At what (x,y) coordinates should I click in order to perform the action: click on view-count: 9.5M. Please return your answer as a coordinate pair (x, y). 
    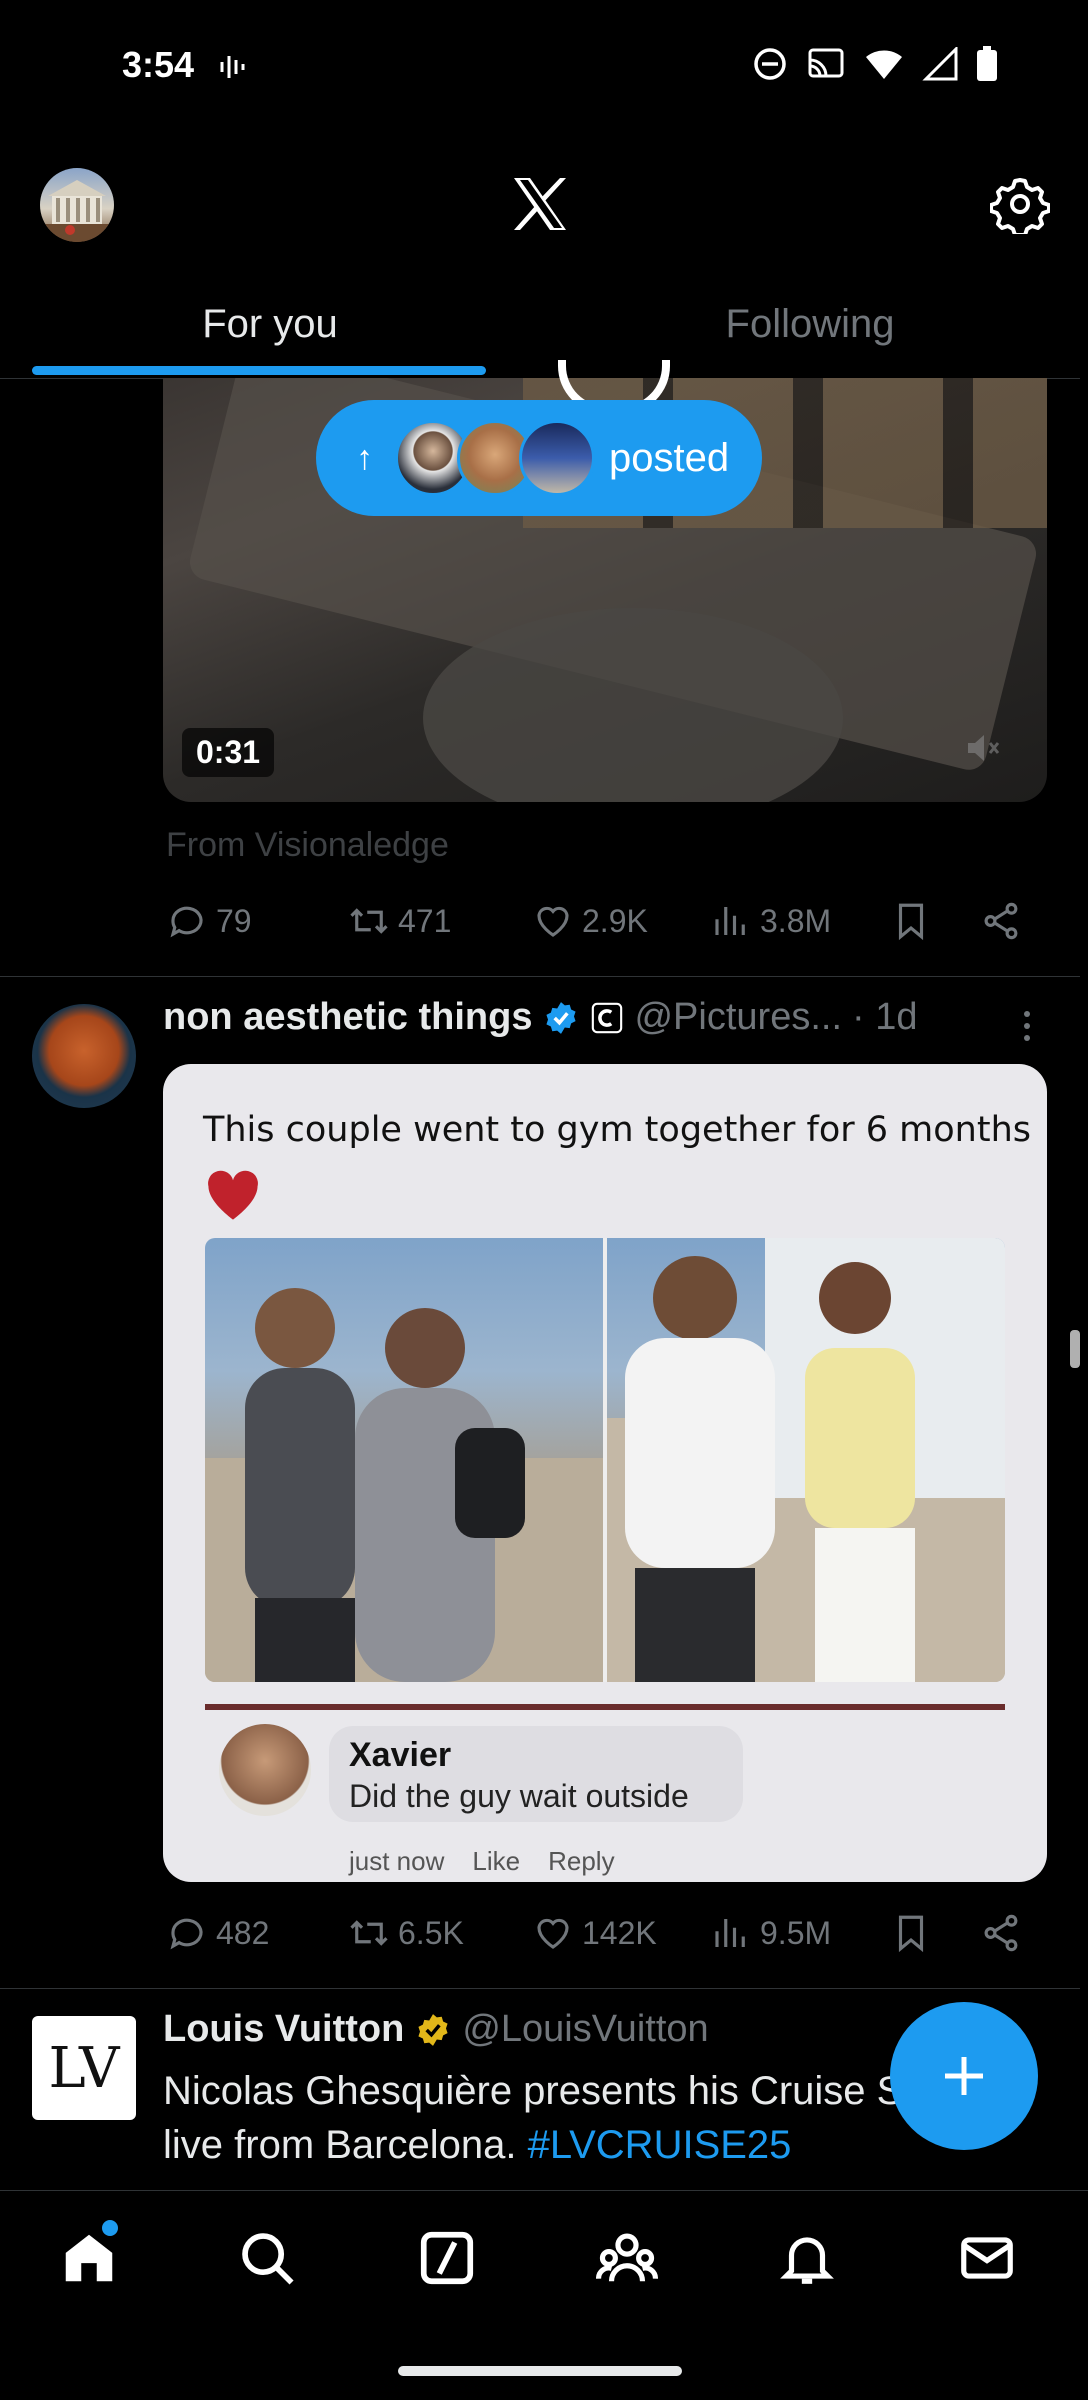
    Looking at the image, I should click on (796, 1932).